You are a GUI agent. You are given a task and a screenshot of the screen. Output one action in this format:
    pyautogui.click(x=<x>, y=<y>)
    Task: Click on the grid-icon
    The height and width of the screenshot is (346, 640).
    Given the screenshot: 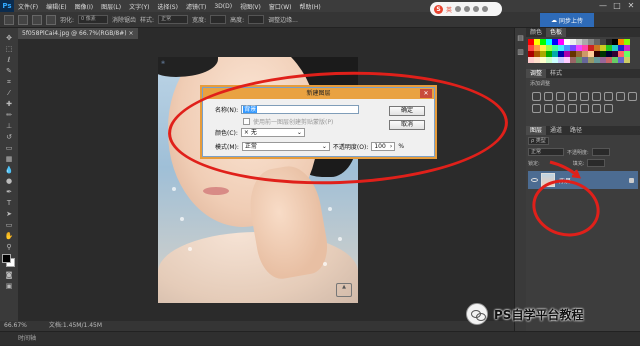 What is the action you would take?
    pyautogui.click(x=485, y=9)
    